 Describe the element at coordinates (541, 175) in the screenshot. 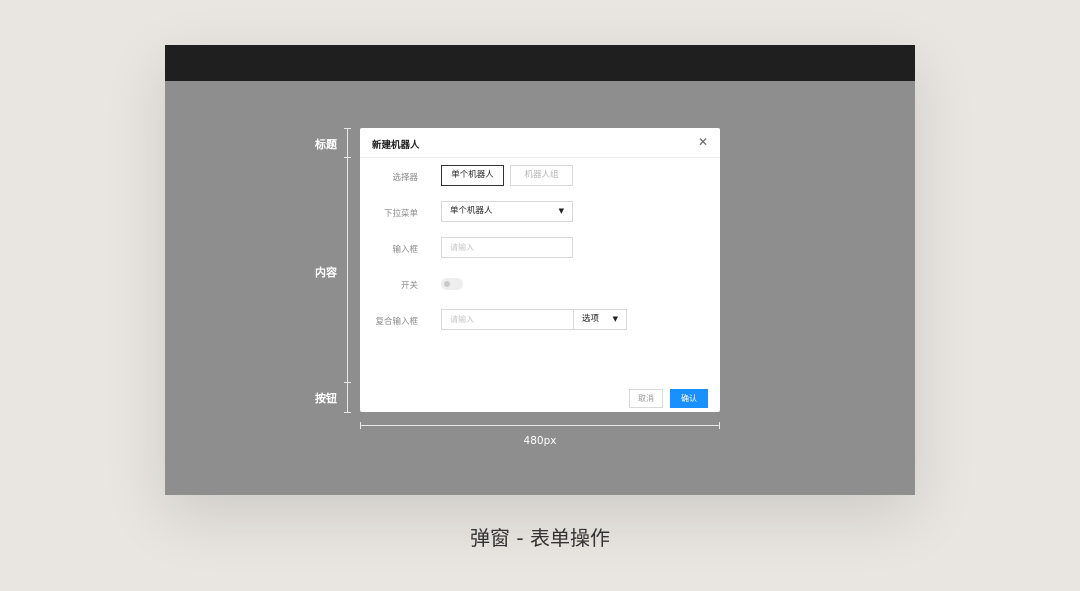

I see `selector-option-robot-group: 机器人组` at that location.